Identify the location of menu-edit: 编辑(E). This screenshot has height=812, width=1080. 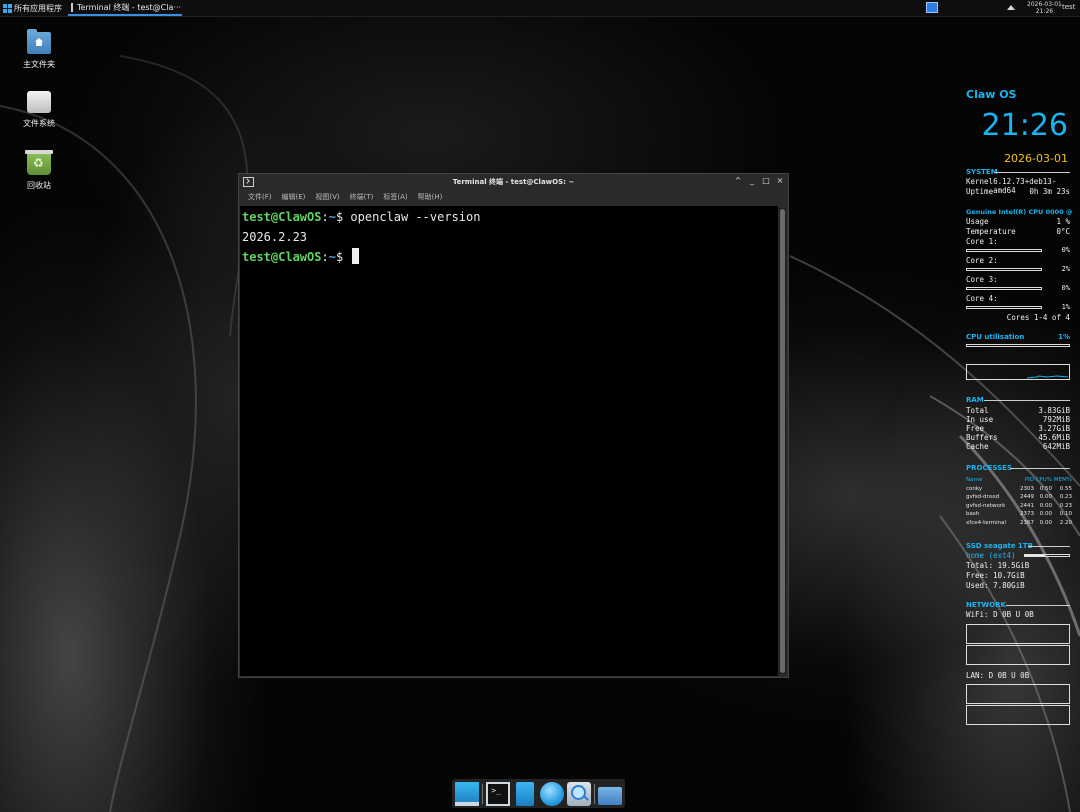
(294, 197).